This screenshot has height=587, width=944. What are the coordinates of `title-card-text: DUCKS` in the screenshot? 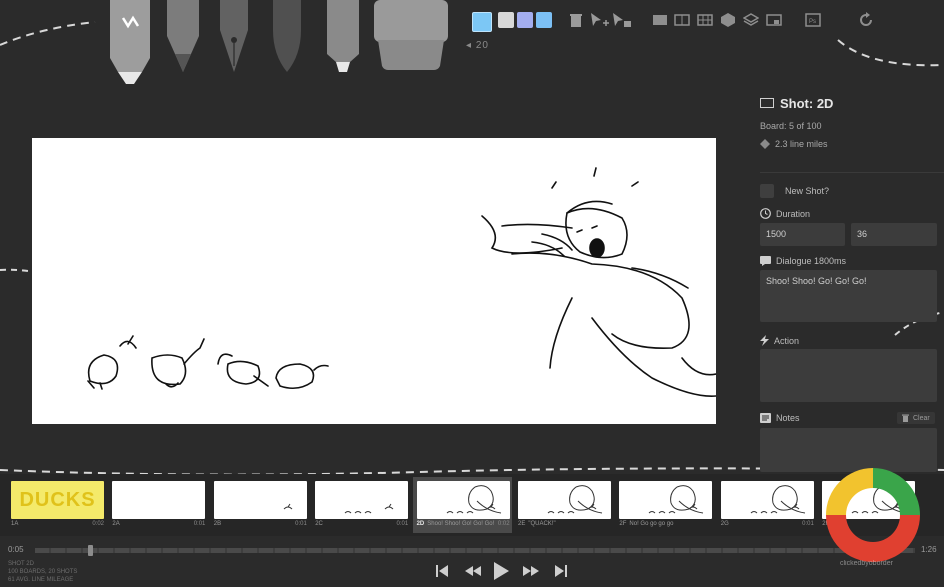 It's located at (57, 500).